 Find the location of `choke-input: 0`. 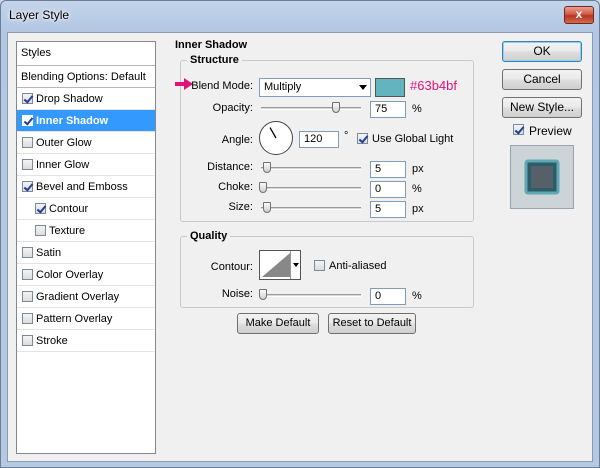

choke-input: 0 is located at coordinates (388, 189).